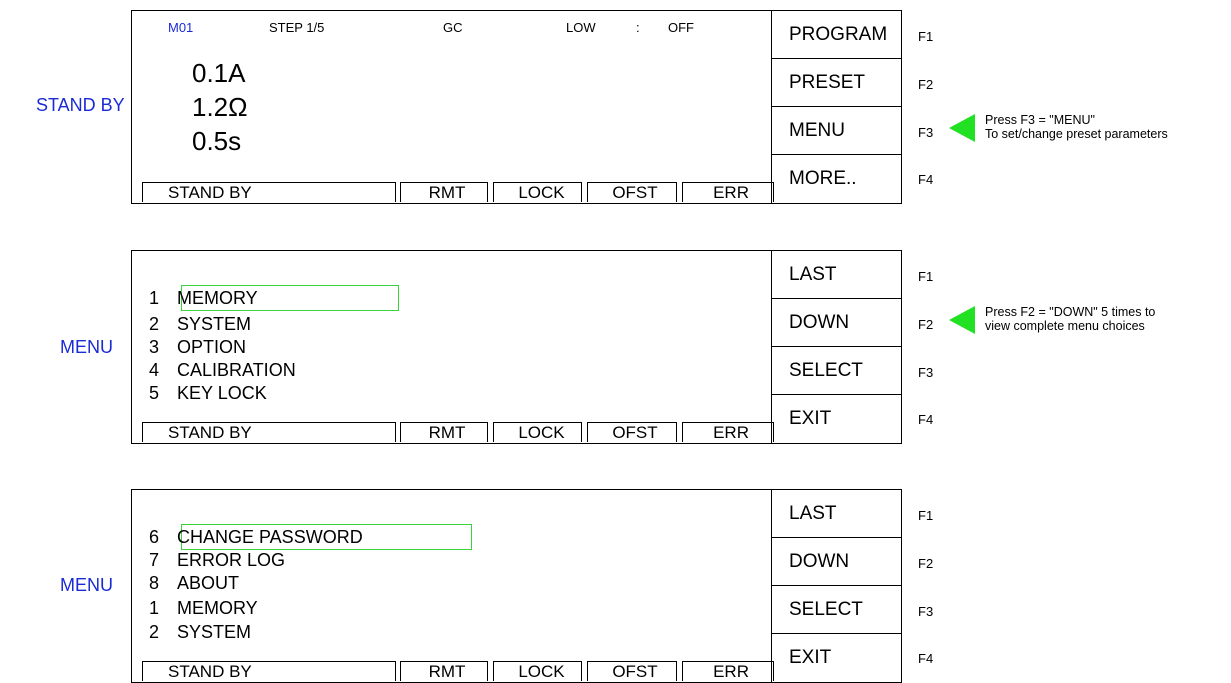 The image size is (1231, 683). I want to click on menu-item-label: OPTION, so click(212, 347).